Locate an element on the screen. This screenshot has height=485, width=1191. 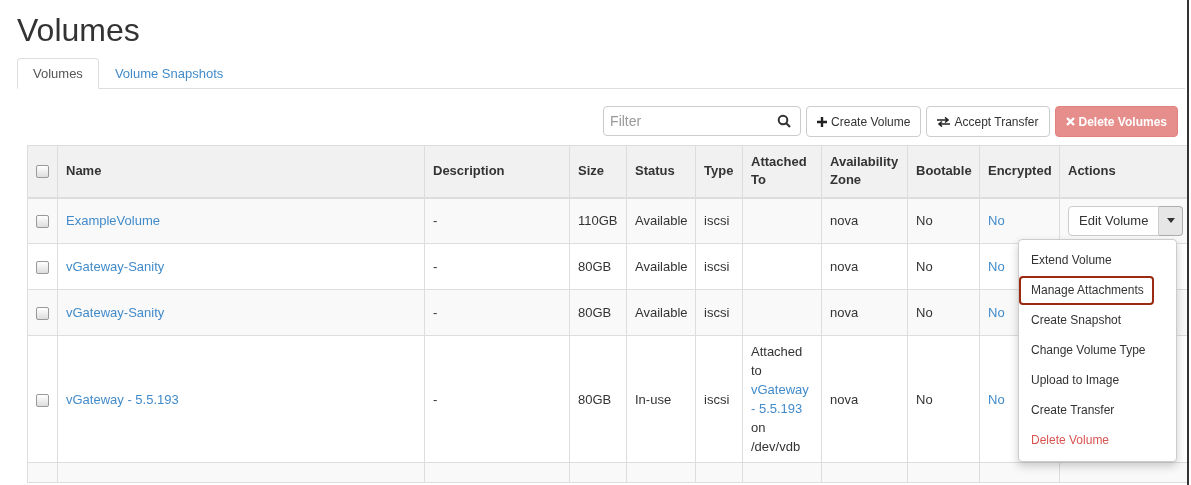
caret-icon is located at coordinates (1170, 221).